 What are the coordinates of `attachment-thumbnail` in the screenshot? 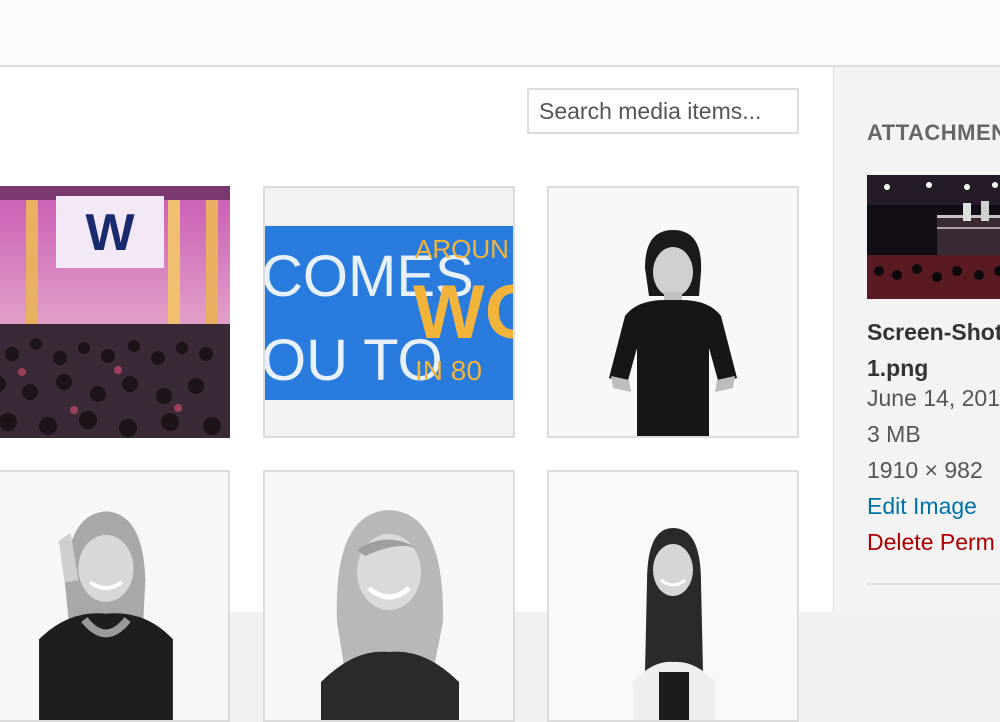 It's located at (933, 237).